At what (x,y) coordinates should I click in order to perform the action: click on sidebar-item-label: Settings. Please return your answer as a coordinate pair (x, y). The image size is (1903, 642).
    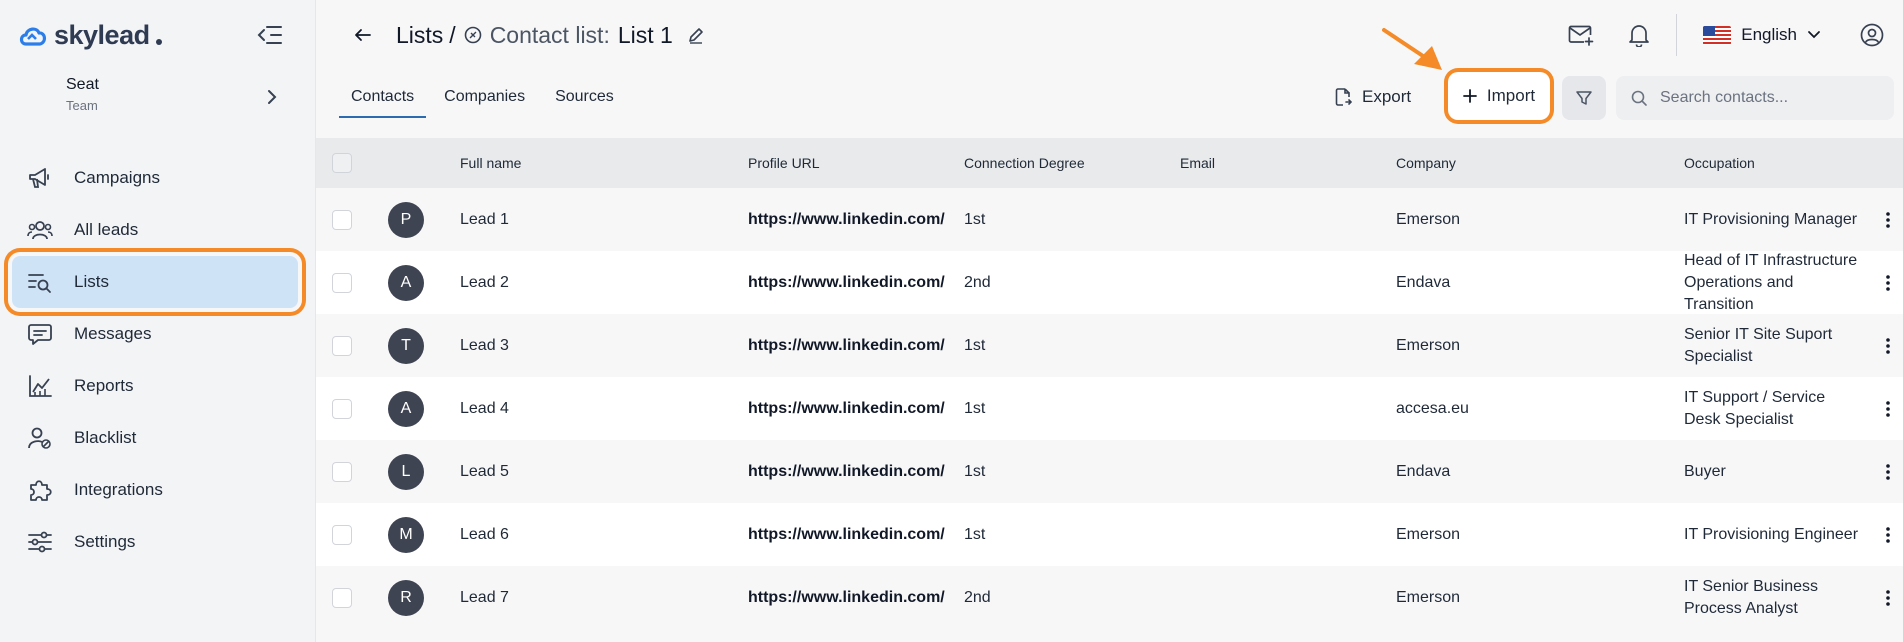
    Looking at the image, I should click on (105, 541).